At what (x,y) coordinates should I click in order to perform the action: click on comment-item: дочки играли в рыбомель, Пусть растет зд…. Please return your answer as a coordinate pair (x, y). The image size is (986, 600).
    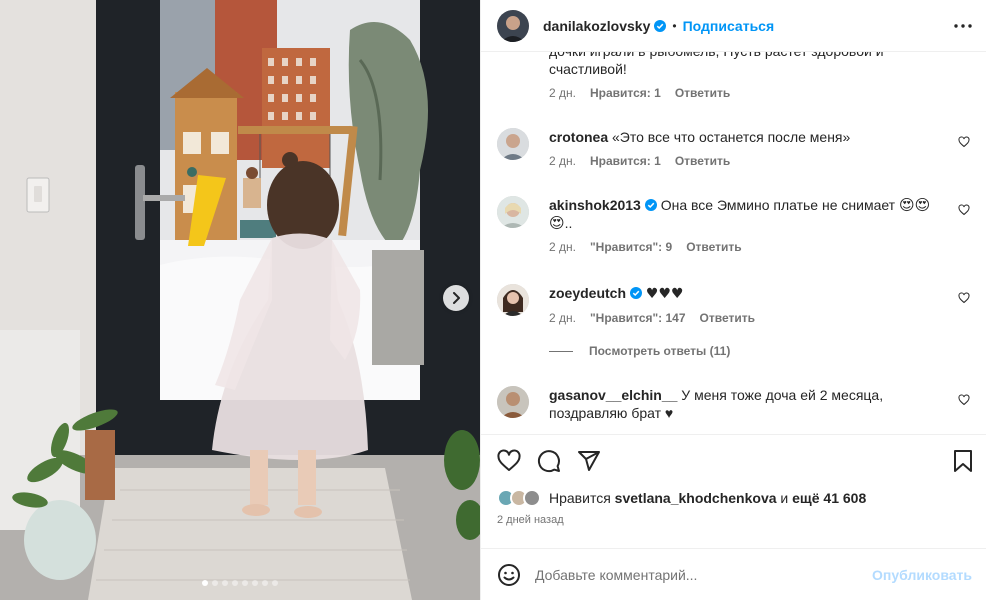
    Looking at the image, I should click on (733, 76).